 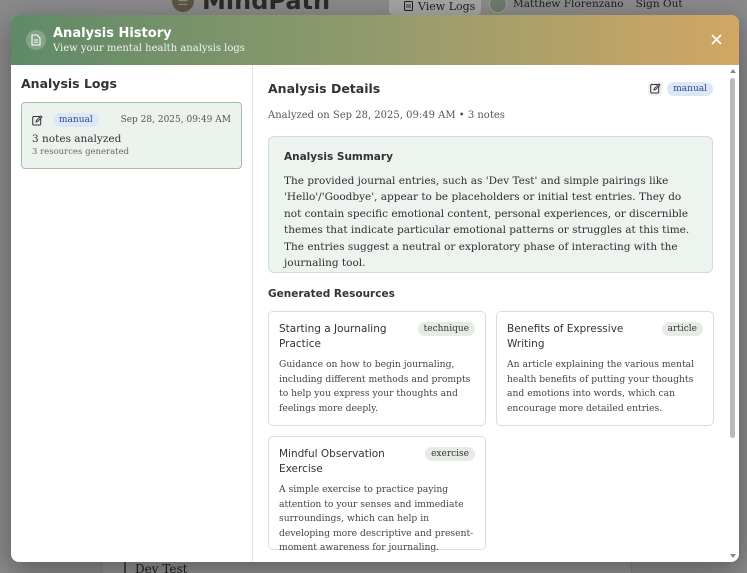 What do you see at coordinates (682, 329) in the screenshot?
I see `resource-tag: article` at bounding box center [682, 329].